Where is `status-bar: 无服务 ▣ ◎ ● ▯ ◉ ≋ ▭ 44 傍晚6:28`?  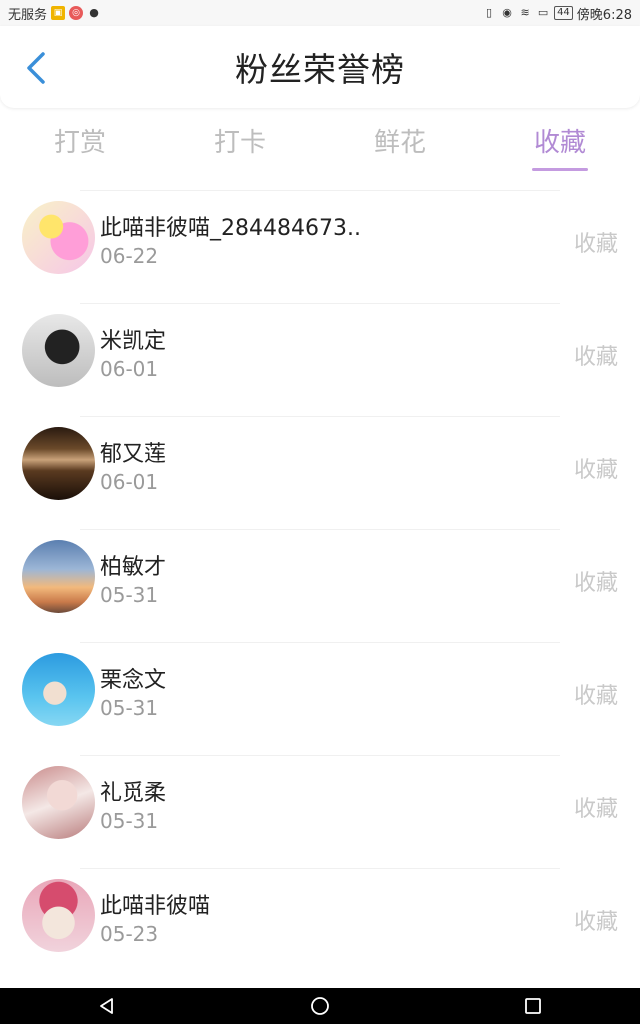
status-bar: 无服务 ▣ ◎ ● ▯ ◉ ≋ ▭ 44 傍晚6:28 is located at coordinates (320, 13).